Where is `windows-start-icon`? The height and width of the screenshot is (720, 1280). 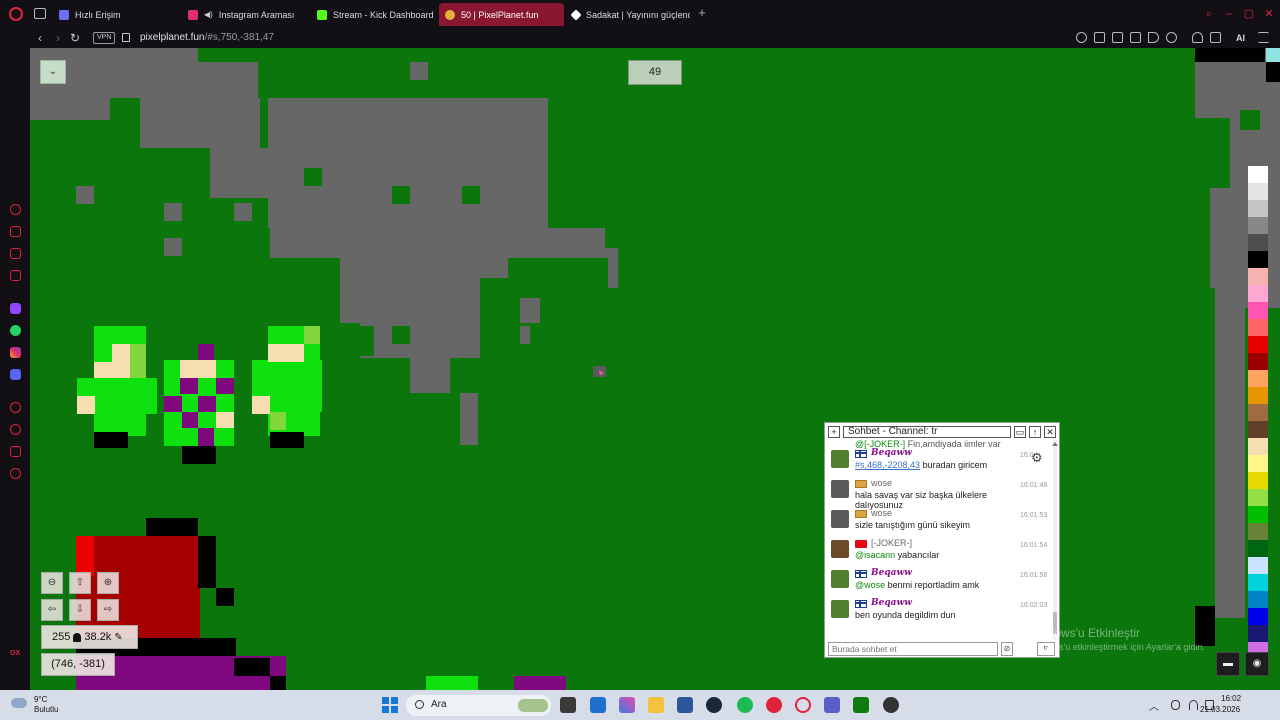 windows-start-icon is located at coordinates (390, 705).